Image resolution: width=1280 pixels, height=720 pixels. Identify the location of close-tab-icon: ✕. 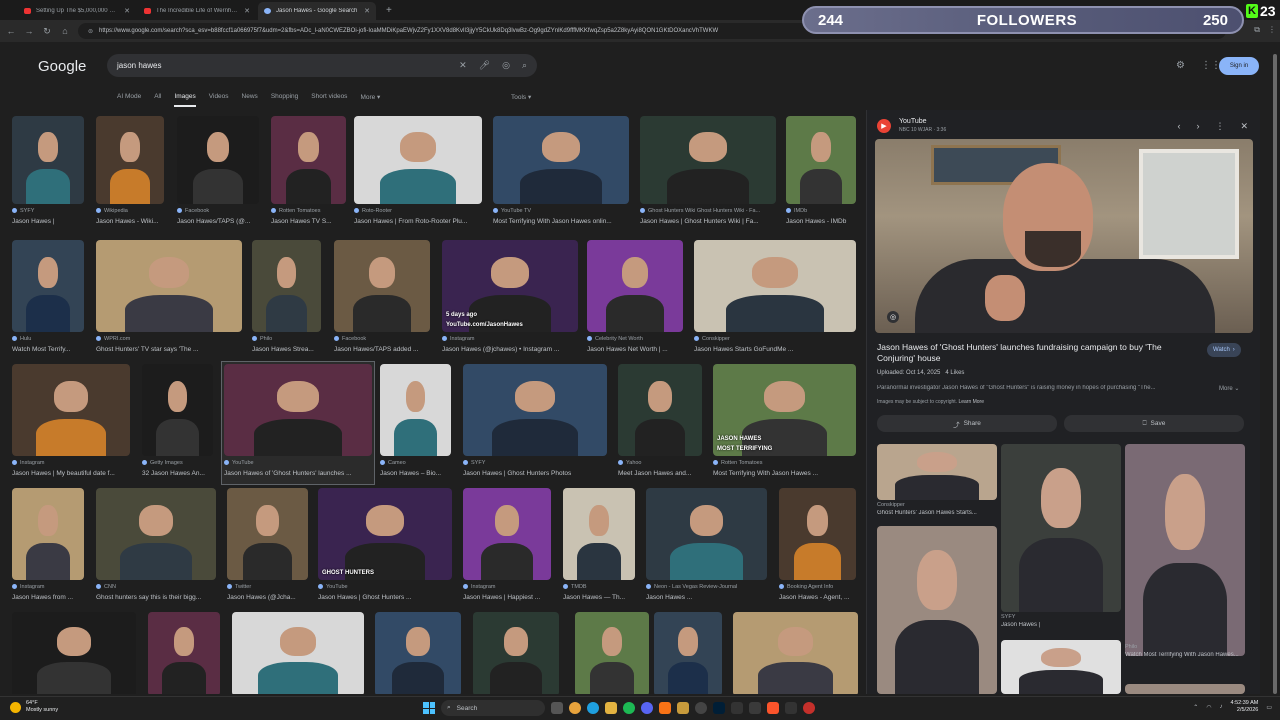
(247, 11).